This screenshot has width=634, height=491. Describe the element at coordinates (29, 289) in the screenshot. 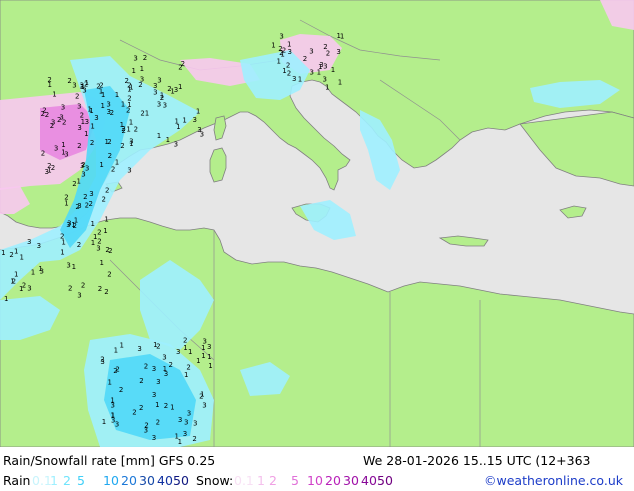

I see `cell-value-253: 3` at that location.